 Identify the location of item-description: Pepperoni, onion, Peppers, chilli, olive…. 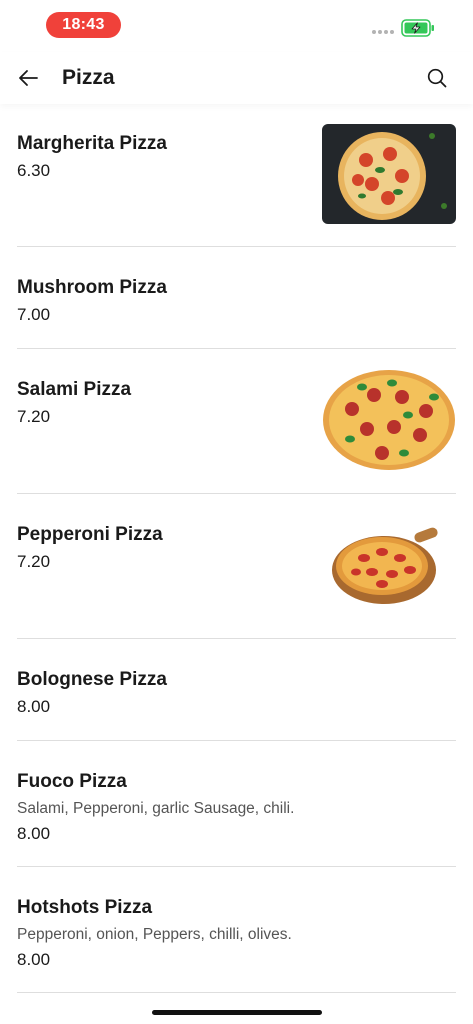
(154, 934).